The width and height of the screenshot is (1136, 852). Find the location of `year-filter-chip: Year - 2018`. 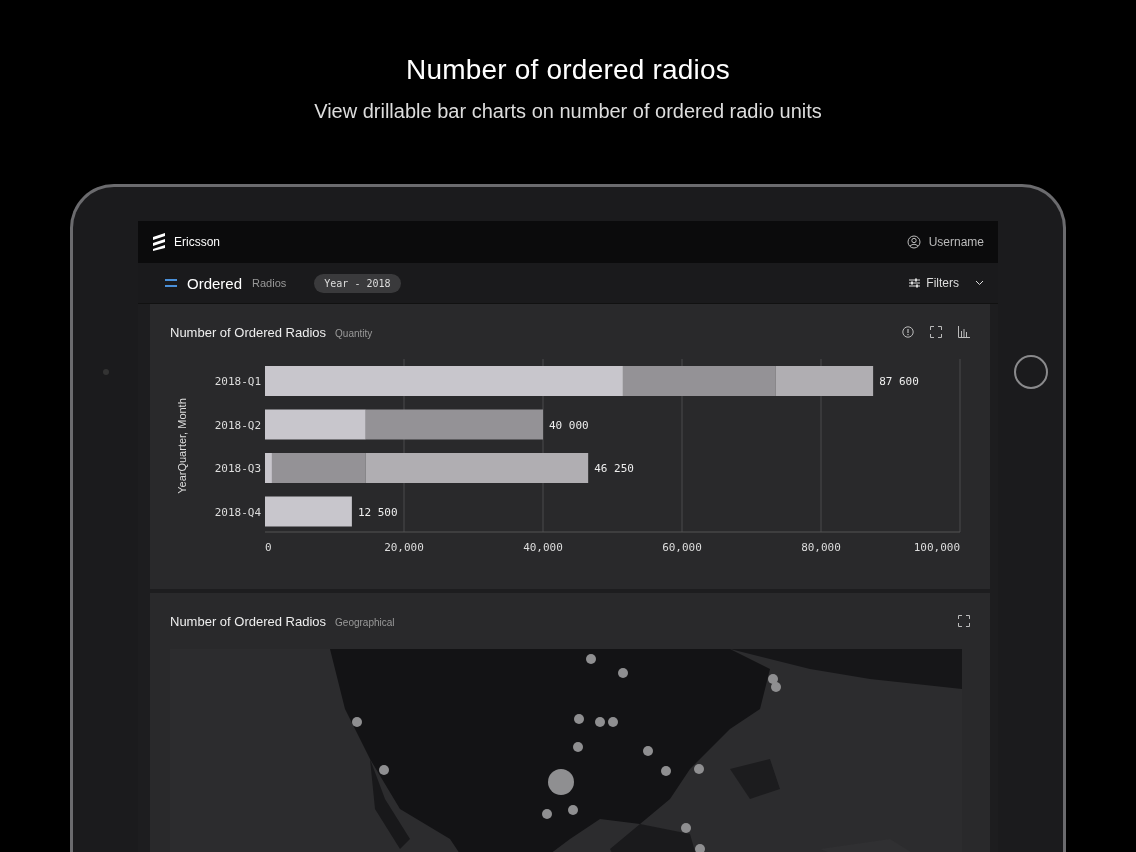

year-filter-chip: Year - 2018 is located at coordinates (357, 283).